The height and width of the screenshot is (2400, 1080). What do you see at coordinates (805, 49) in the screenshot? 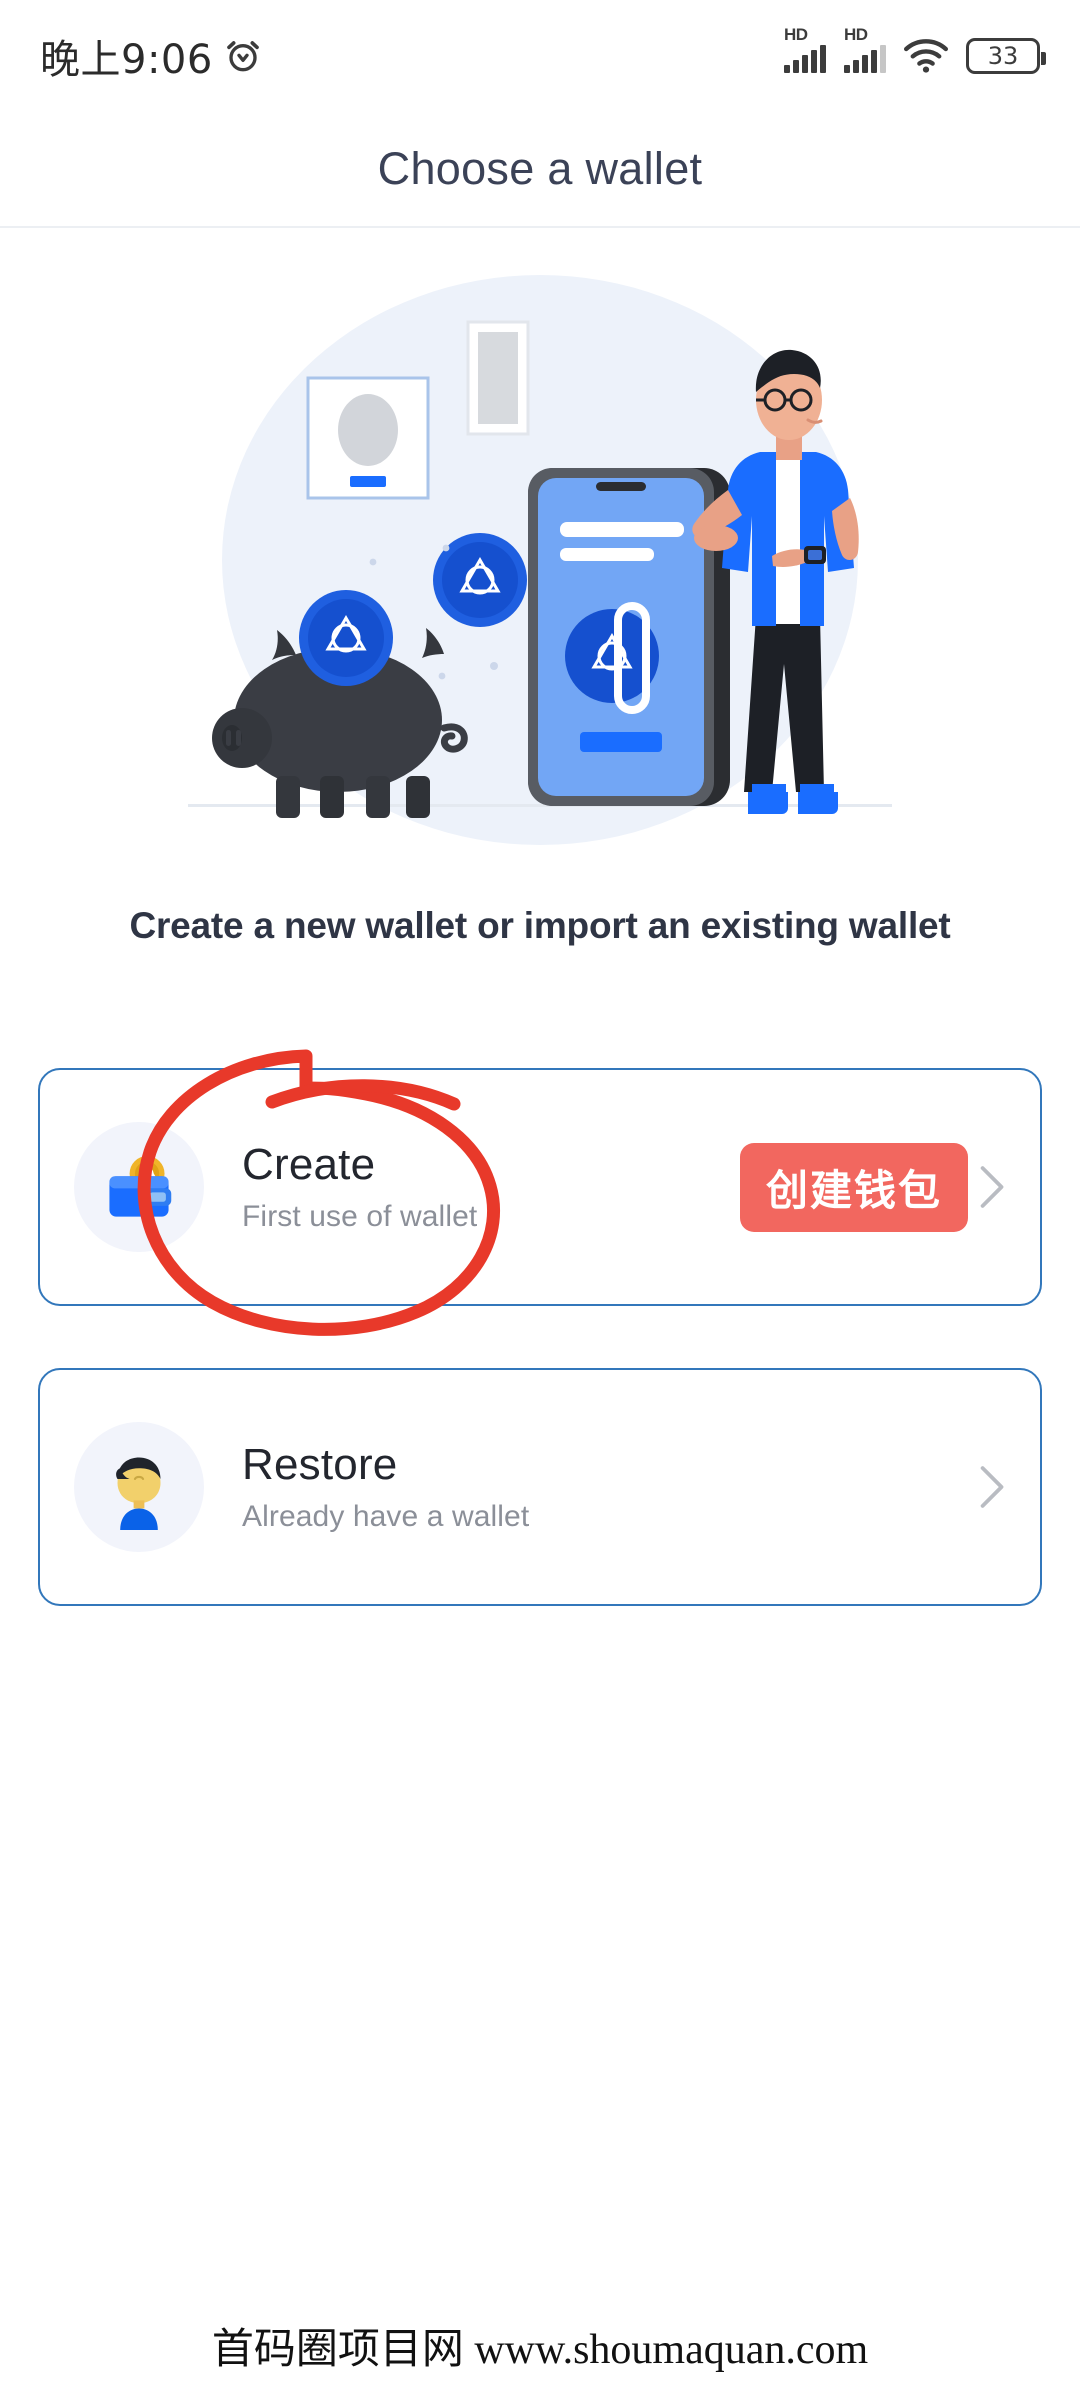
I see `signal-bars-icon-1: HD` at bounding box center [805, 49].